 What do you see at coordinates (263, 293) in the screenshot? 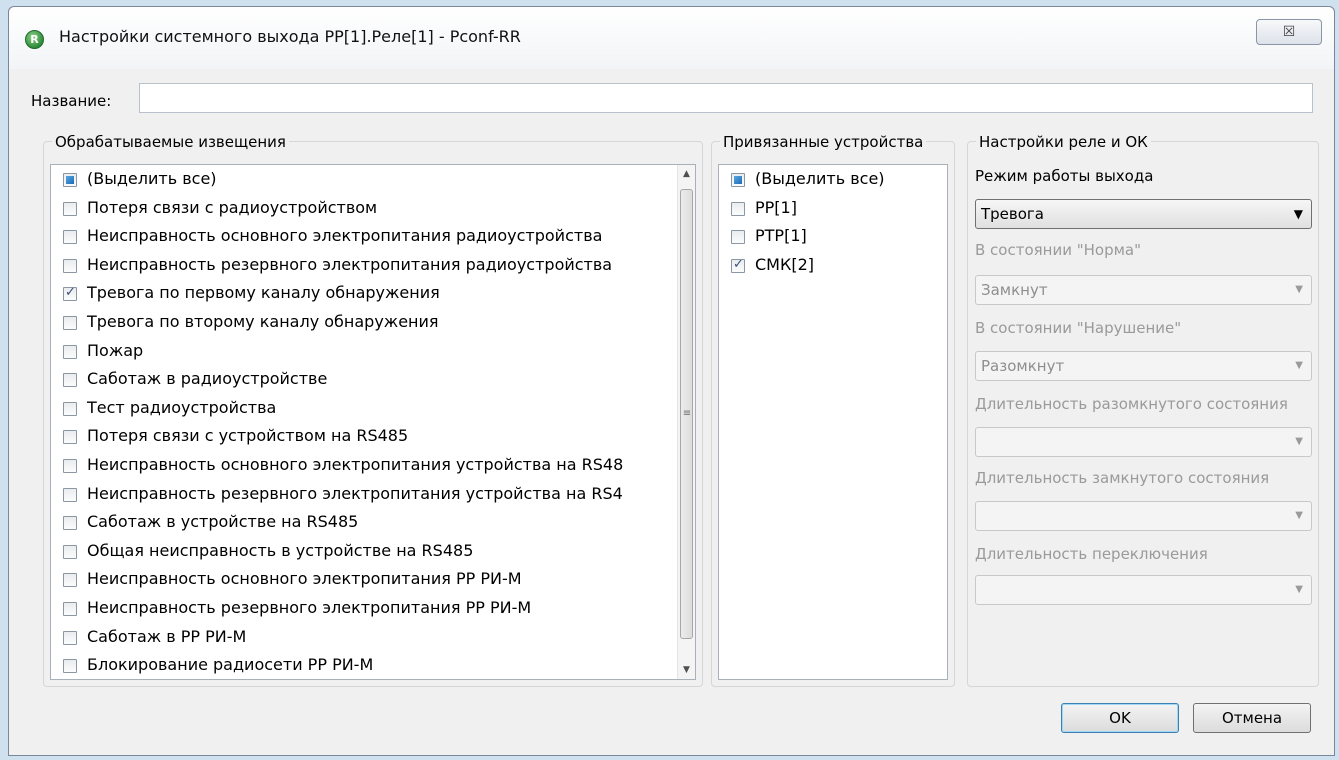
I see `list-item-label: Тревога по первому каналу обнаружения` at bounding box center [263, 293].